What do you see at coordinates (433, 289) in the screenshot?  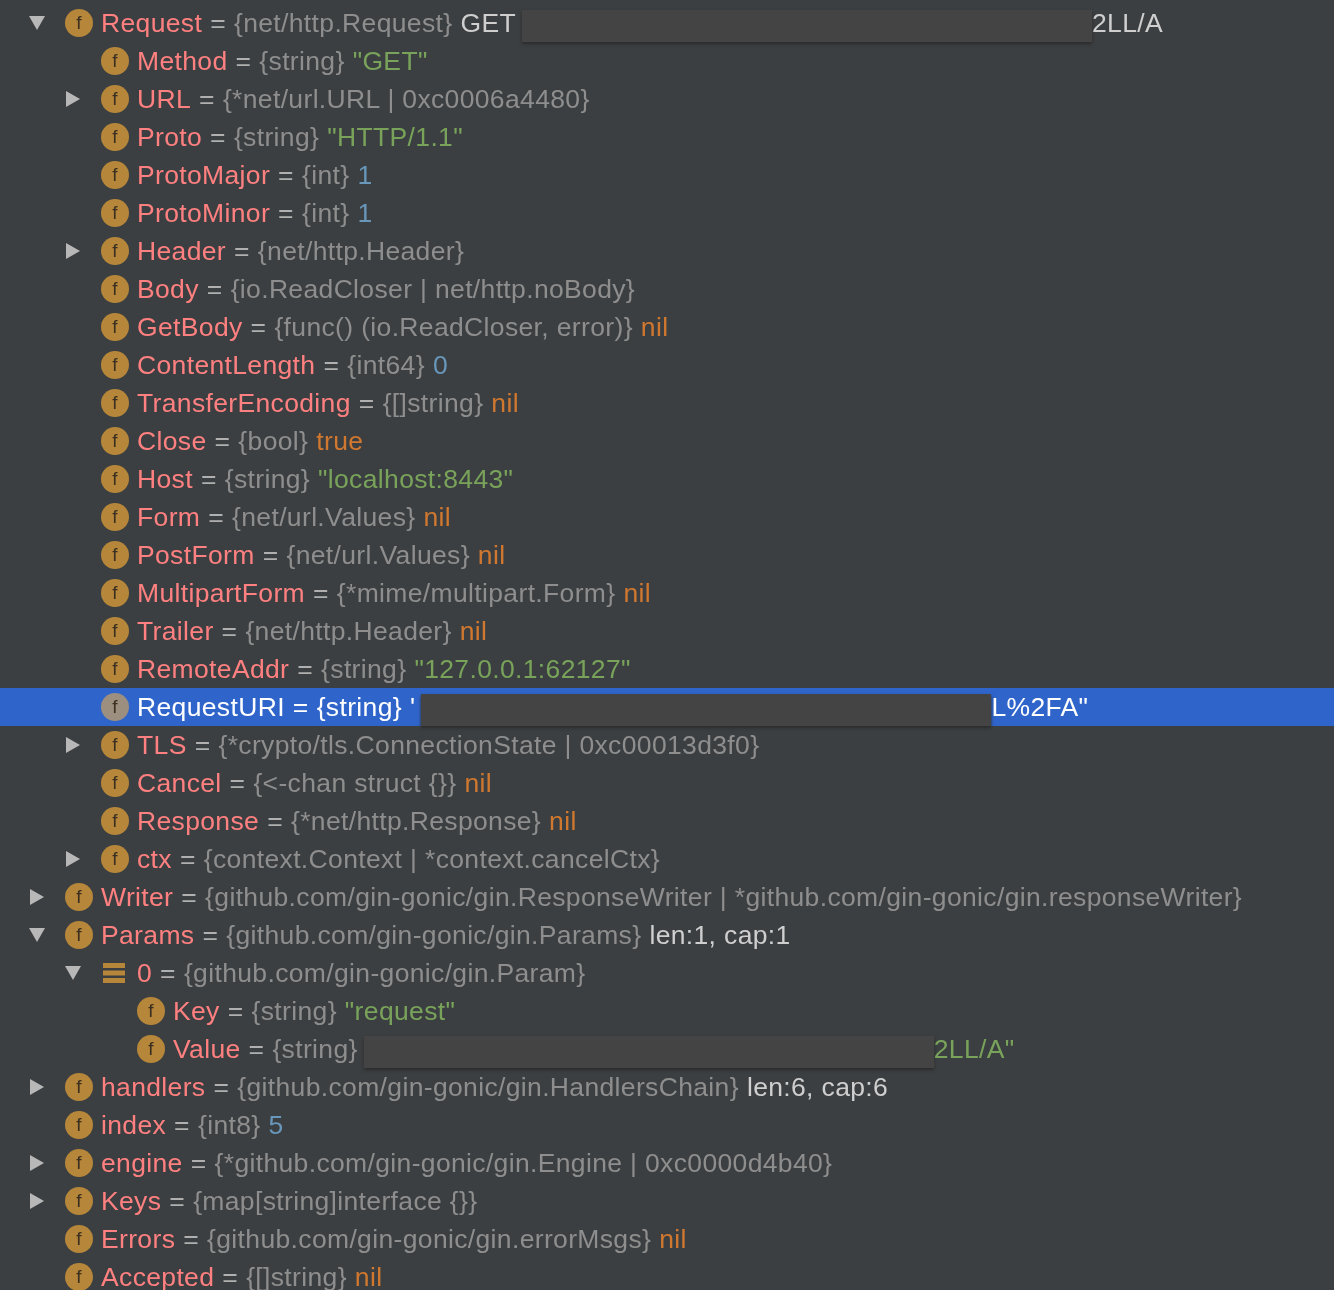 I see `variable-type: {io.ReadCloser | net/http.noBody}` at bounding box center [433, 289].